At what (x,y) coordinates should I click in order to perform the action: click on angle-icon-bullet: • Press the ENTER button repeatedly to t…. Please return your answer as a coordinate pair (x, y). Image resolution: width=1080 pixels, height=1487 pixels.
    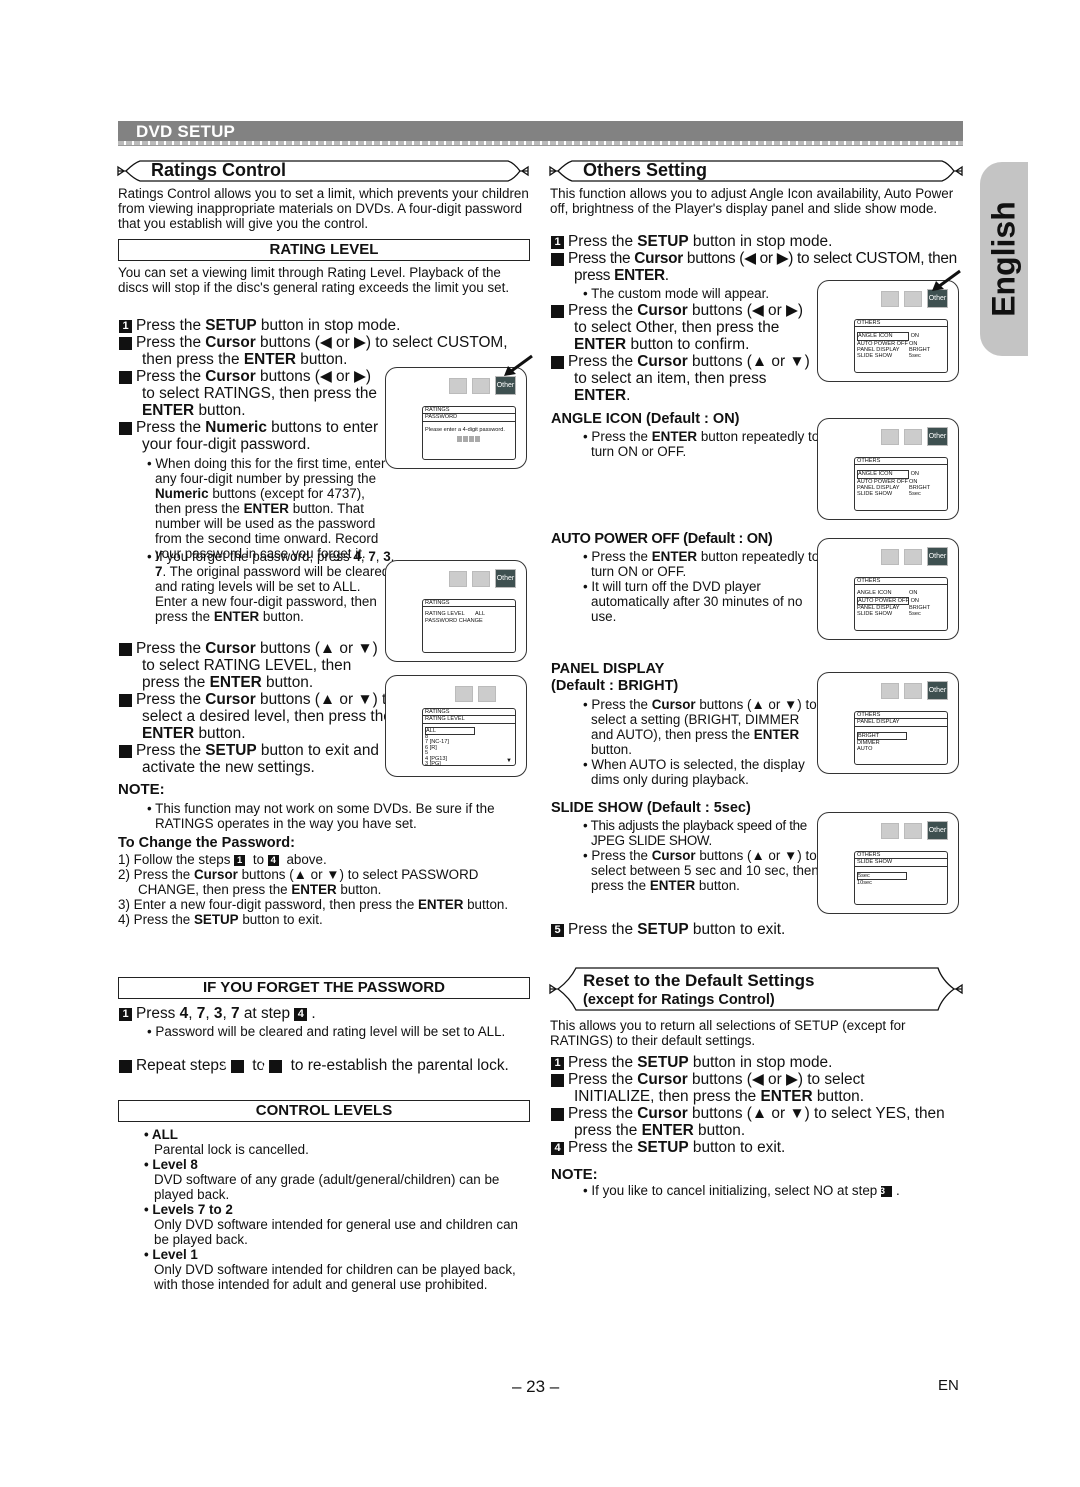
    Looking at the image, I should click on (701, 444).